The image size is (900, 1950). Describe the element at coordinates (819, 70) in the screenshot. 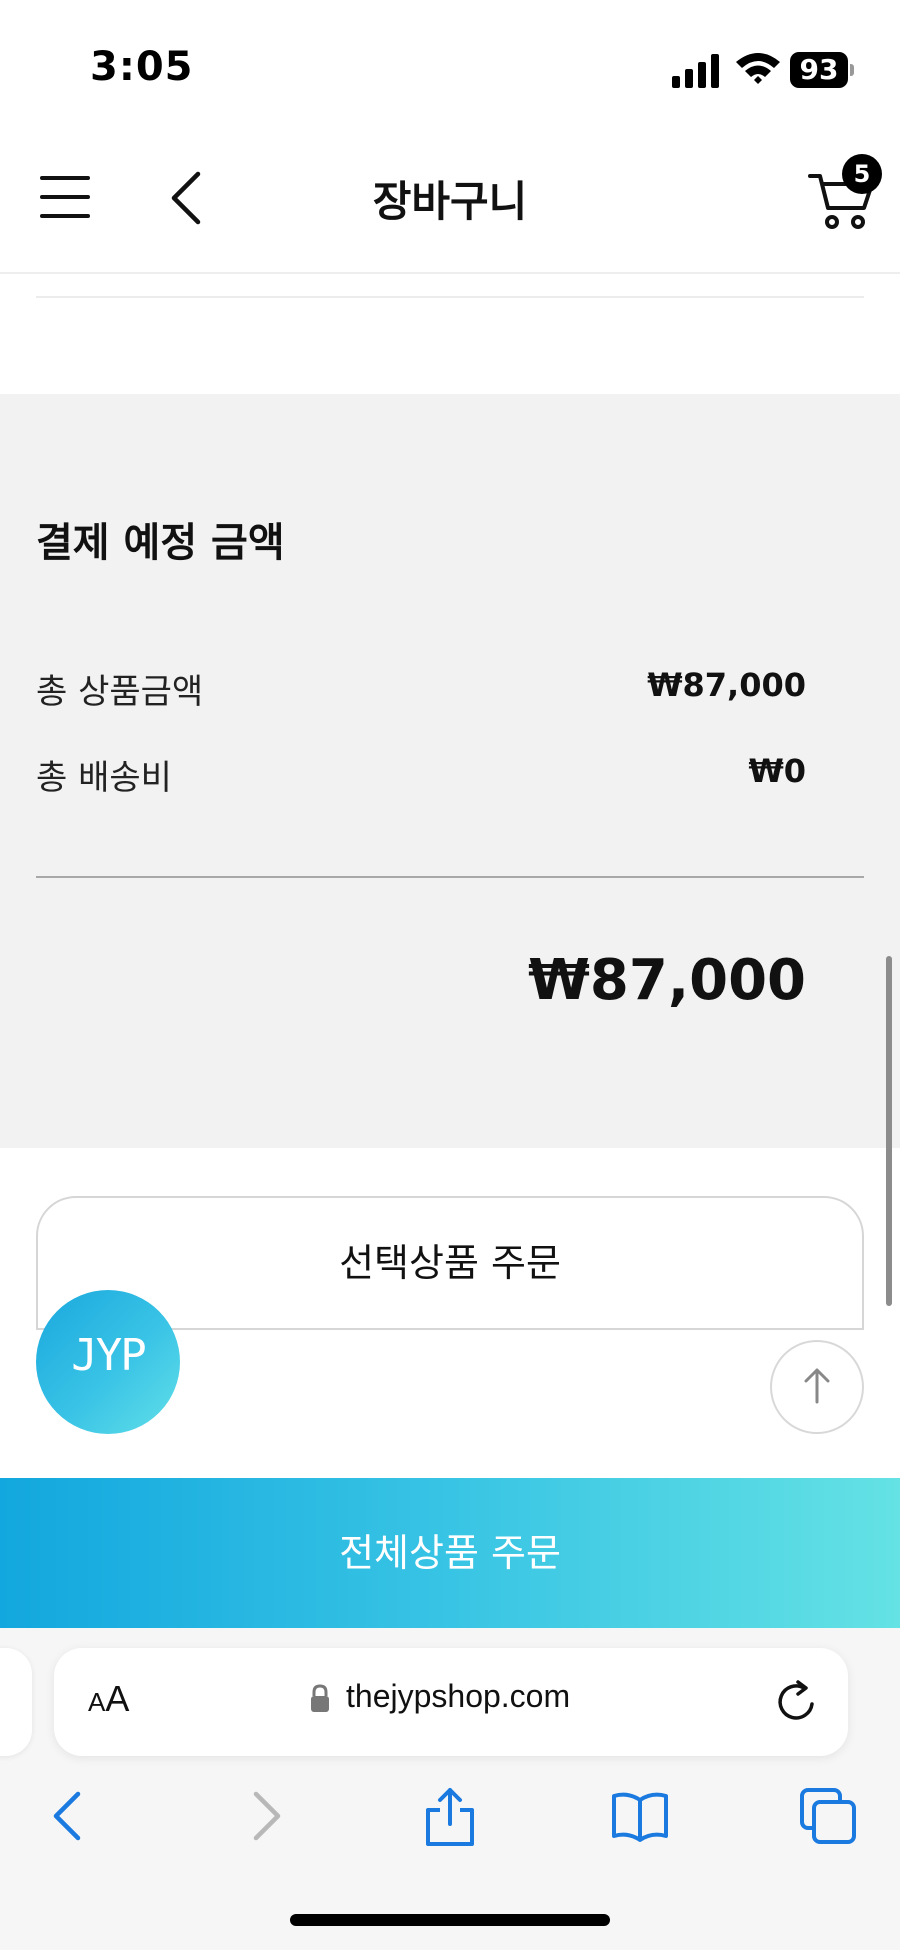

I see `battery-level: 93` at that location.